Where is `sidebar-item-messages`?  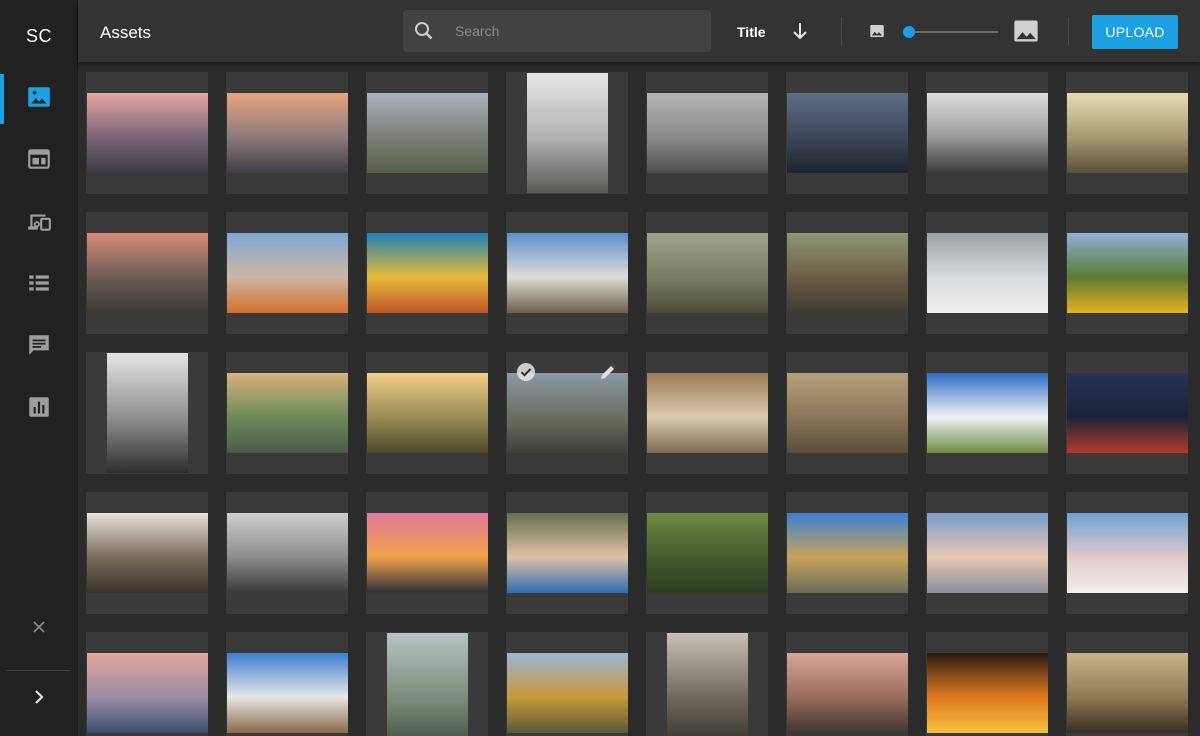
sidebar-item-messages is located at coordinates (39, 347).